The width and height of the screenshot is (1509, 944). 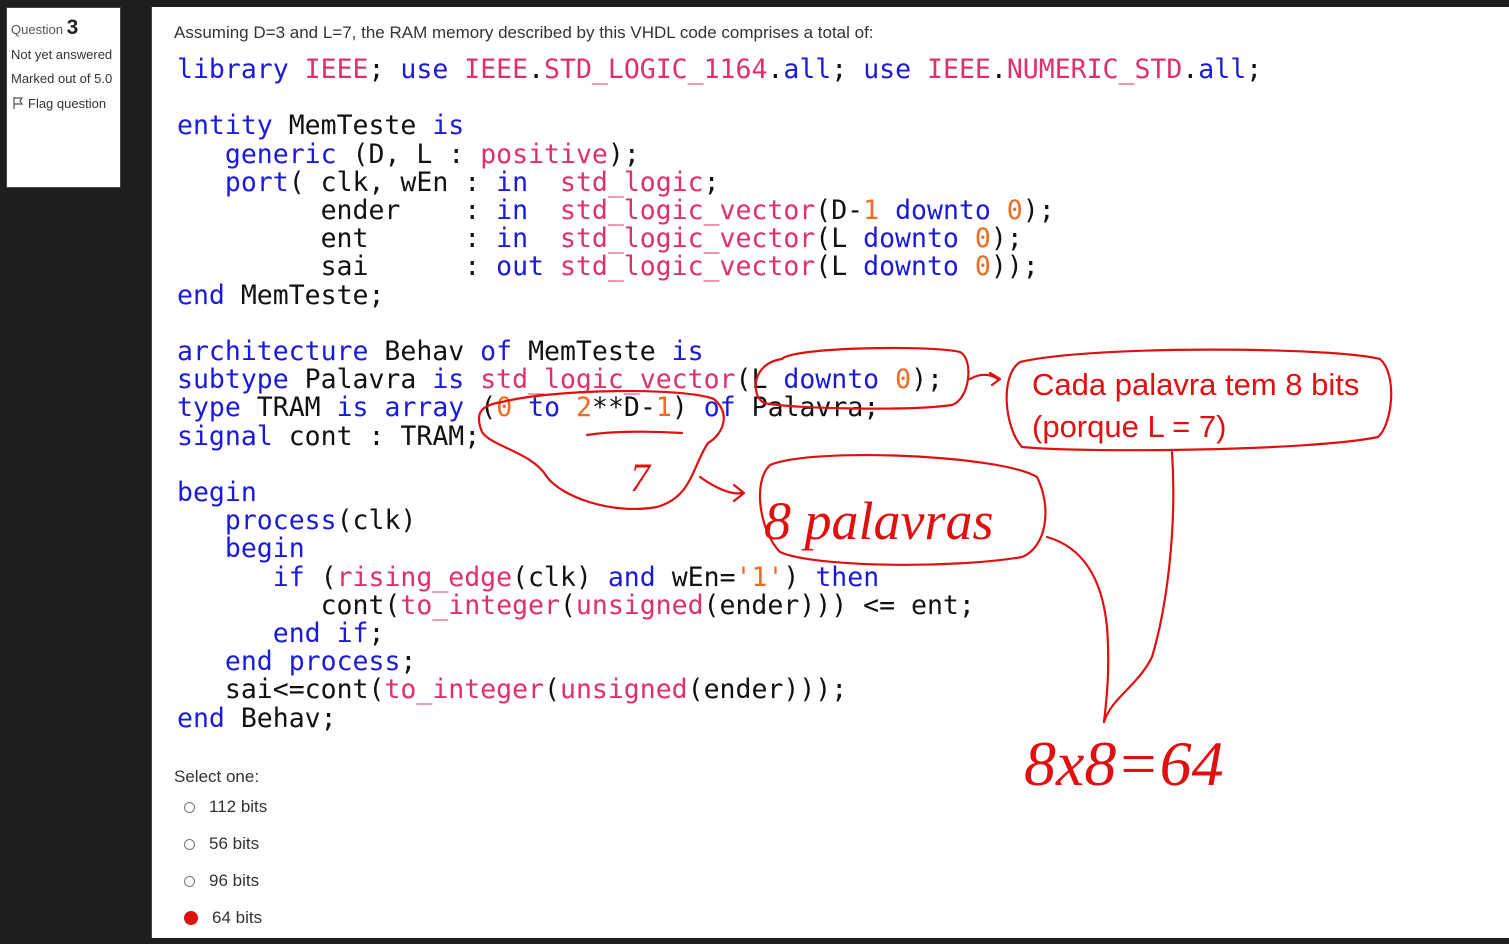 I want to click on answer-option-label: 56 bits, so click(x=234, y=843).